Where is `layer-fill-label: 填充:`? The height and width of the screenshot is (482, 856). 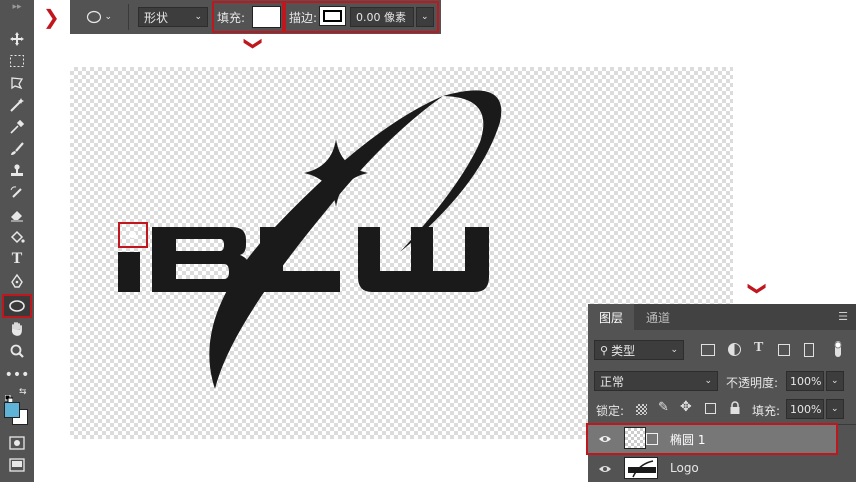 layer-fill-label: 填充: is located at coordinates (766, 411).